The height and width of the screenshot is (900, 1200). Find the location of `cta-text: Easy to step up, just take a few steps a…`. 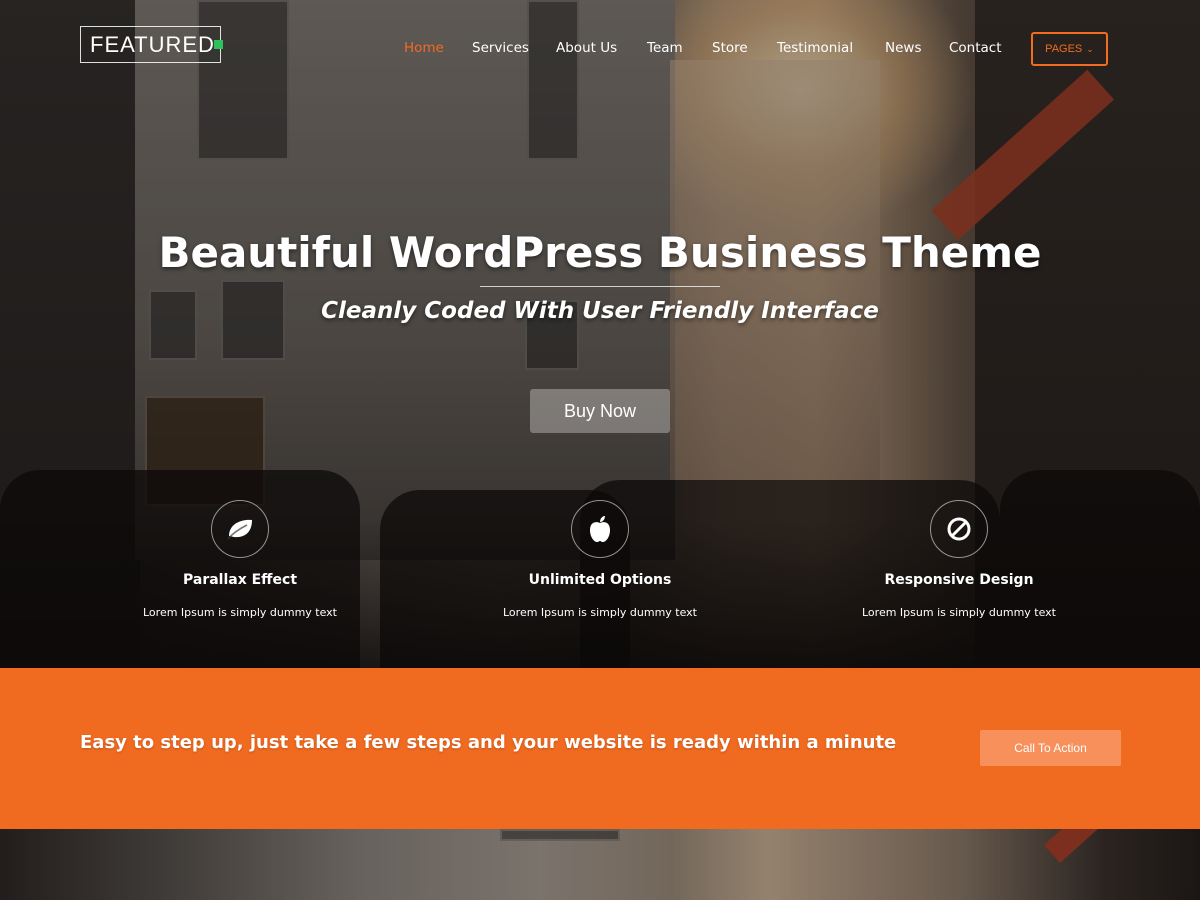

cta-text: Easy to step up, just take a few steps a… is located at coordinates (488, 742).